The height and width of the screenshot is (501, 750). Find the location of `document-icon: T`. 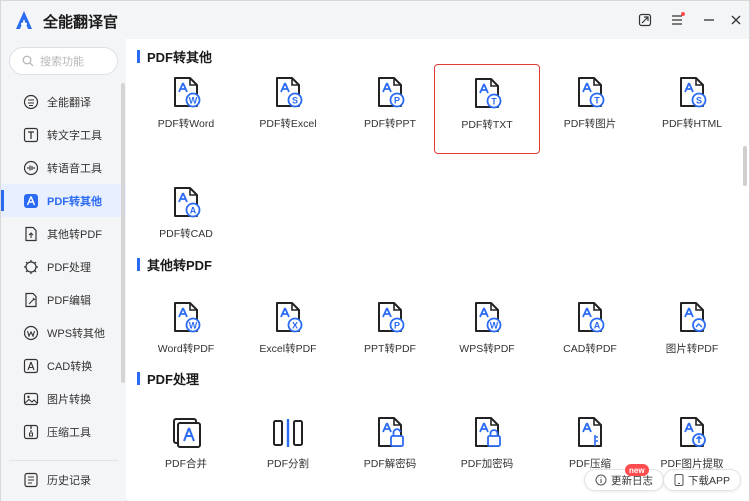

document-icon: T is located at coordinates (591, 92).